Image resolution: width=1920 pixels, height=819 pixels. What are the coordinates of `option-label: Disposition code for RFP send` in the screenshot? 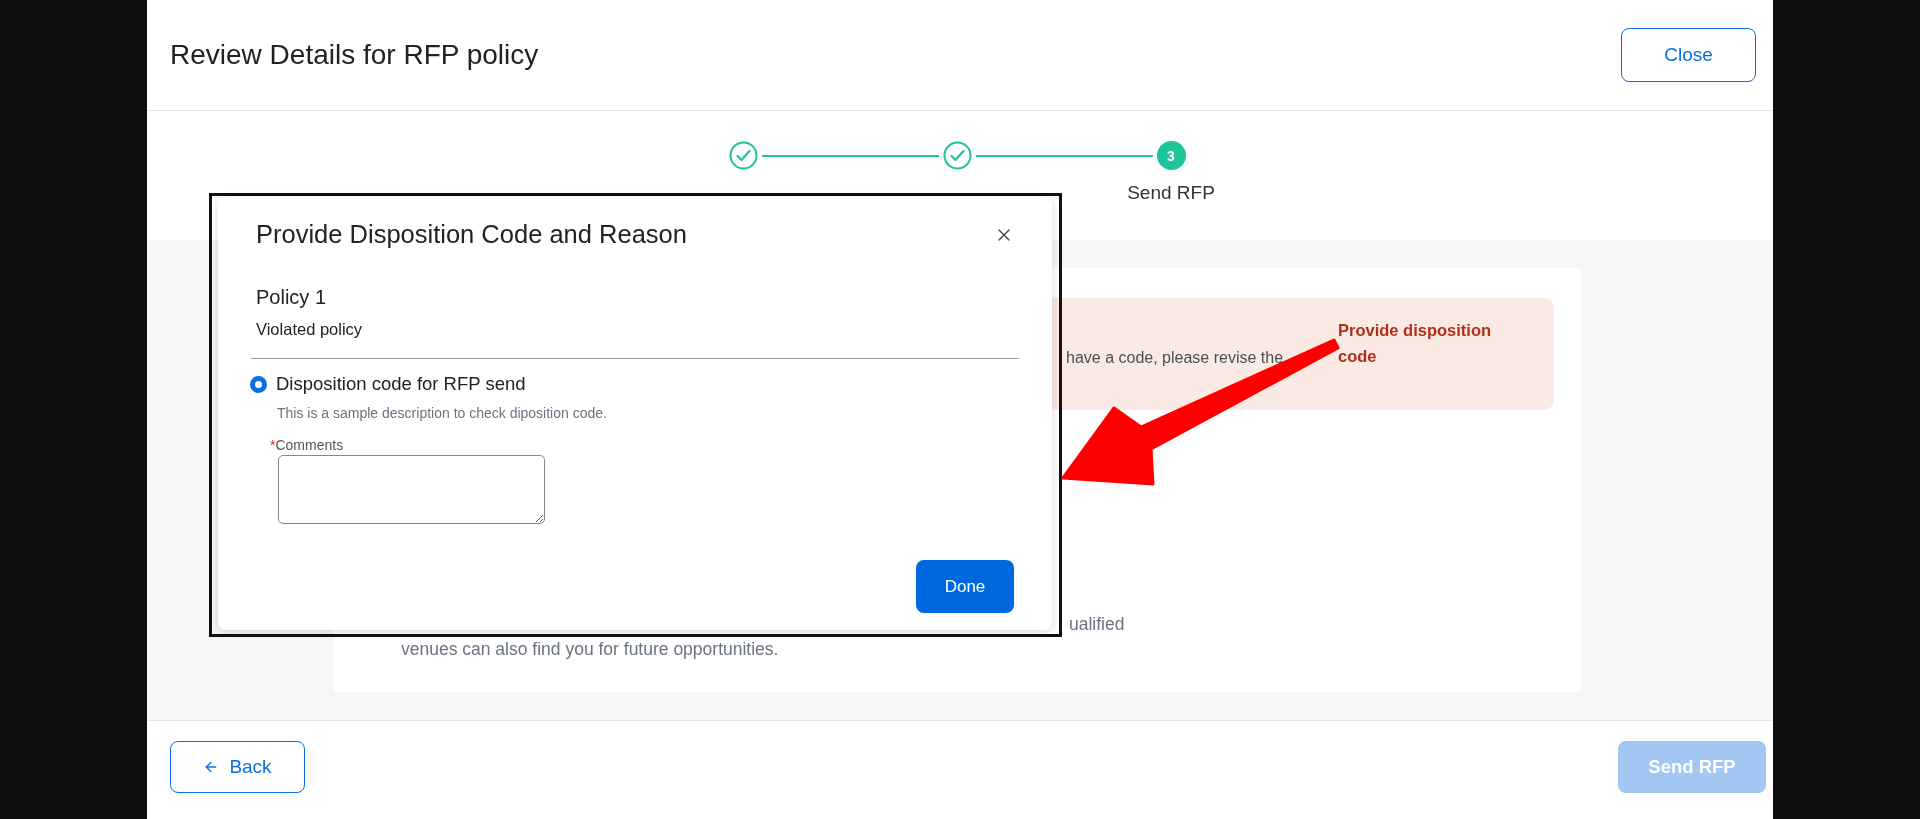 It's located at (401, 384).